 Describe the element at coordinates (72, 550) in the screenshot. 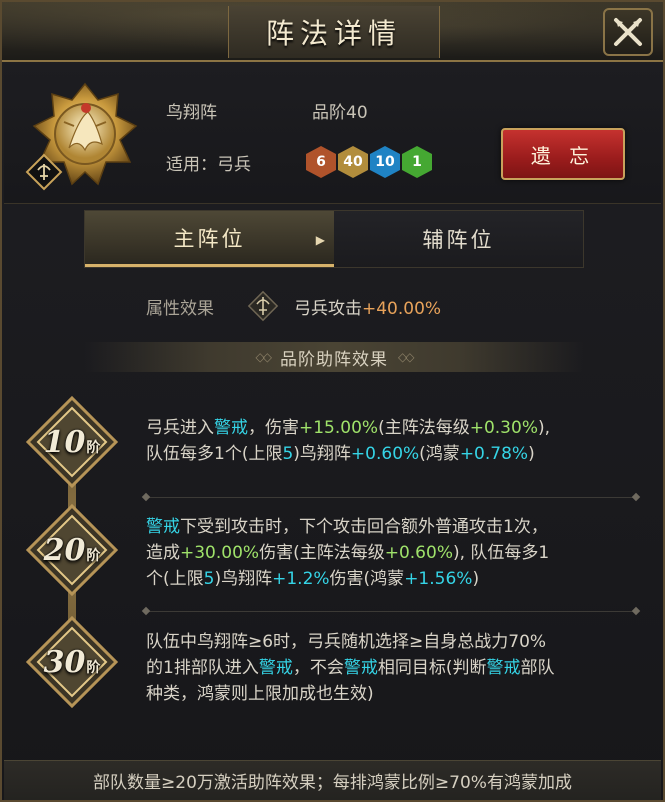

I see `tier-badge: 20 阶` at that location.